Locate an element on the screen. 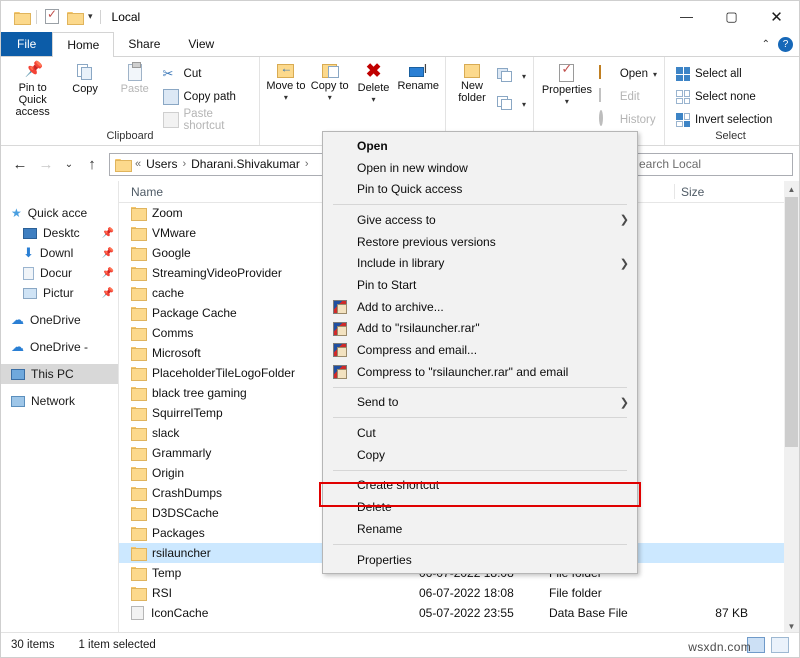 This screenshot has height=658, width=800. open-button: Open ▾ is located at coordinates (628, 74).